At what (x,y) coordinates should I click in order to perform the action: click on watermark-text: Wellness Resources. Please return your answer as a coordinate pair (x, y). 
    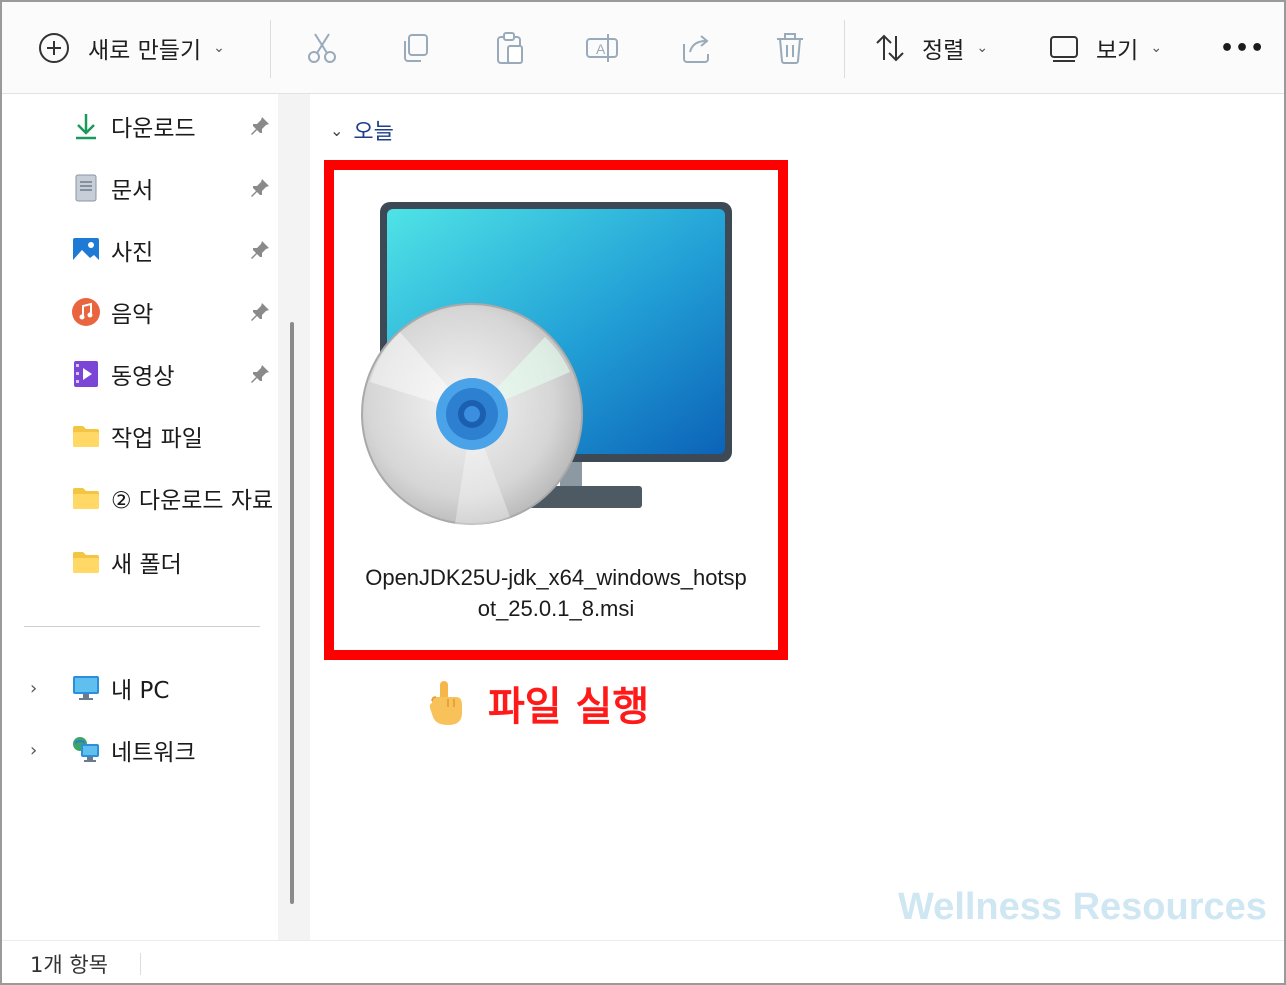
    Looking at the image, I should click on (1082, 907).